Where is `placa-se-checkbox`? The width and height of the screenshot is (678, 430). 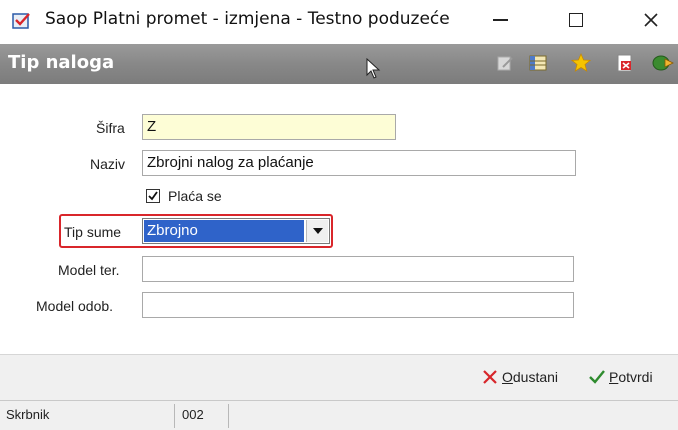
placa-se-checkbox is located at coordinates (153, 196).